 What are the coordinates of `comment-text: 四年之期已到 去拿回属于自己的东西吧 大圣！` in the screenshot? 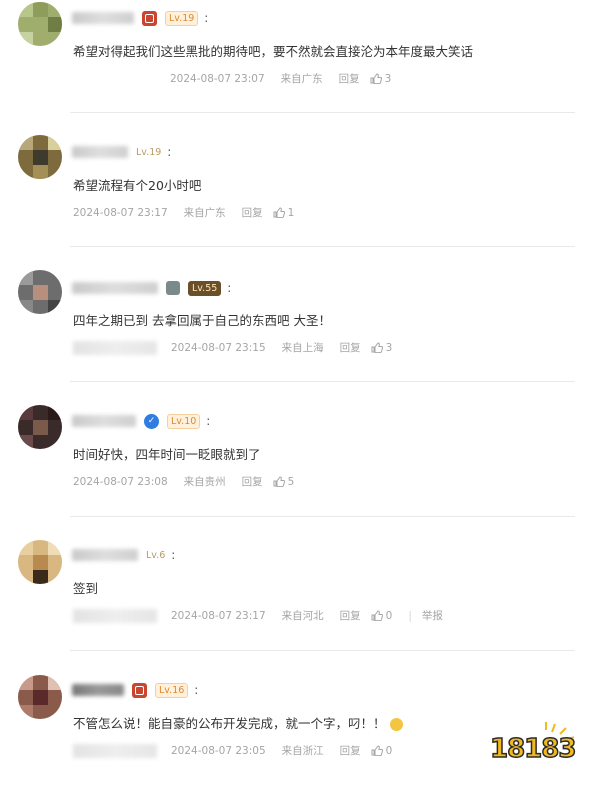 It's located at (202, 320).